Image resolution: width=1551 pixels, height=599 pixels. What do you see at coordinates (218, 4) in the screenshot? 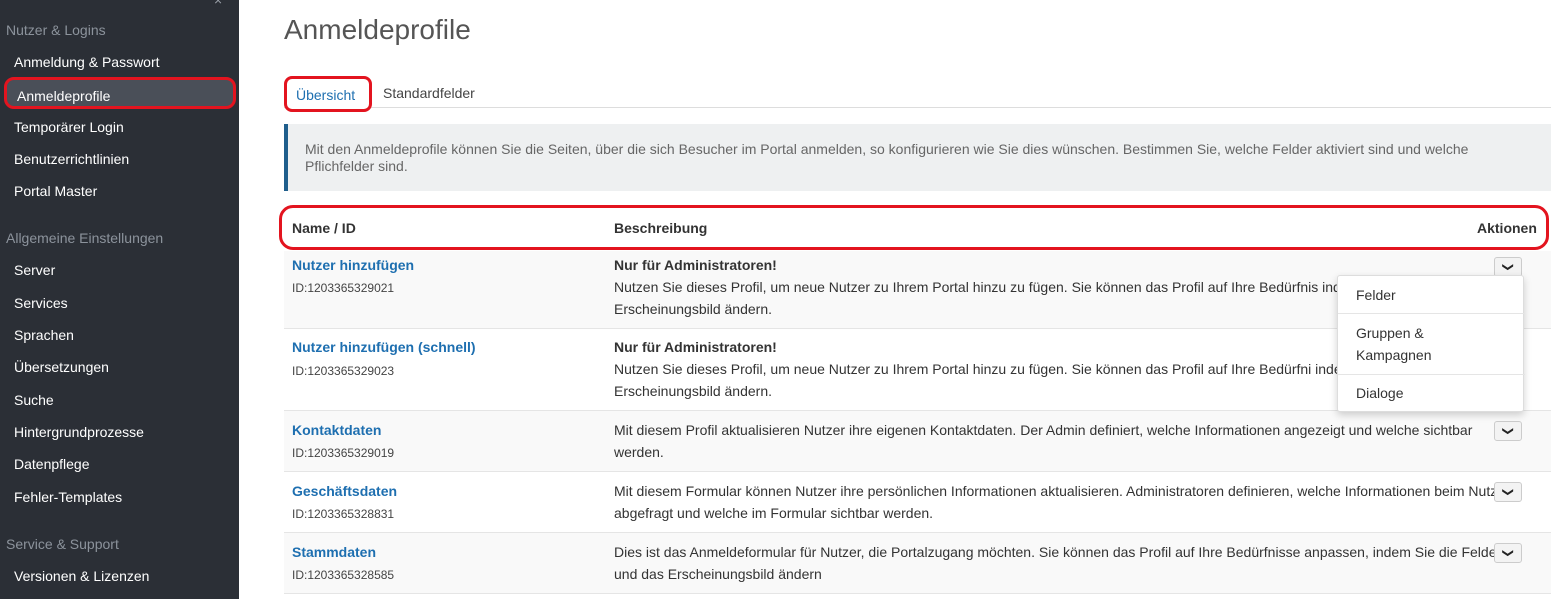
I see `close-icon: ×` at bounding box center [218, 4].